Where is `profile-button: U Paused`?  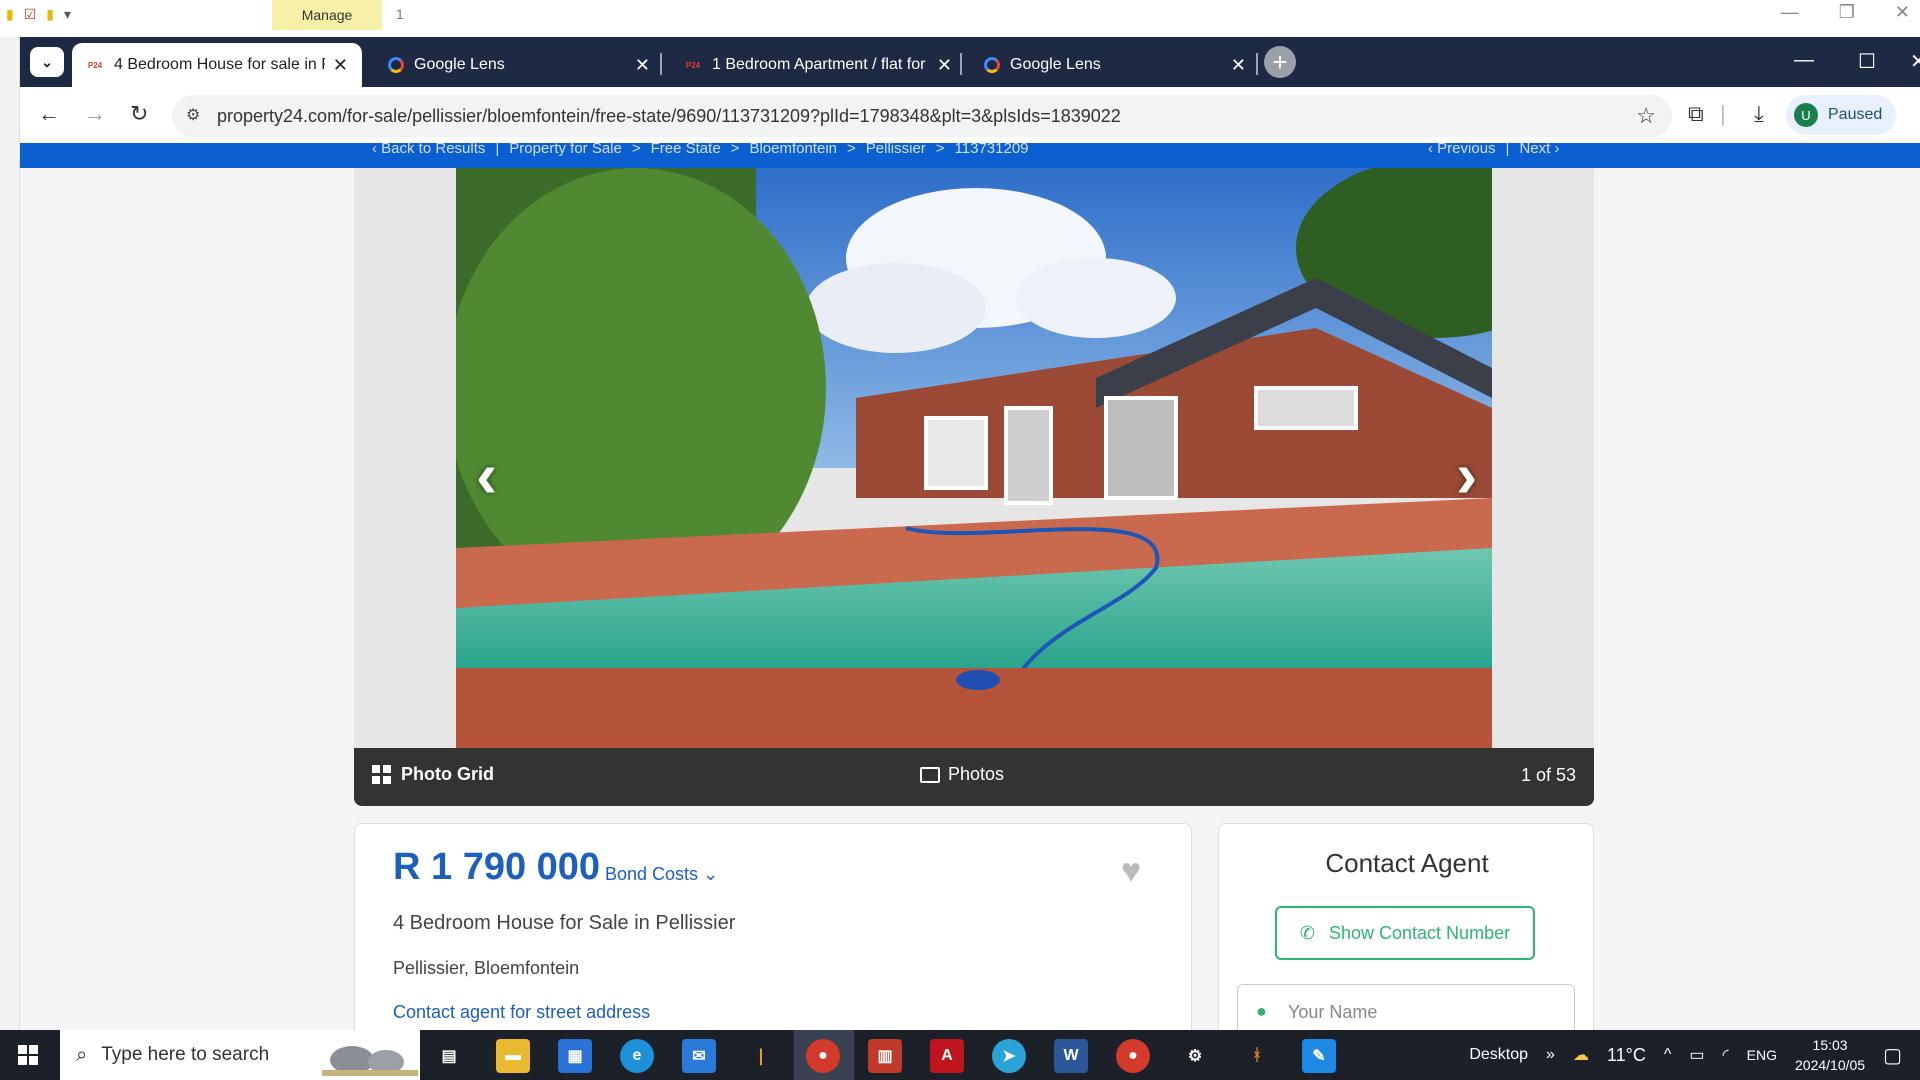 profile-button: U Paused is located at coordinates (1841, 115).